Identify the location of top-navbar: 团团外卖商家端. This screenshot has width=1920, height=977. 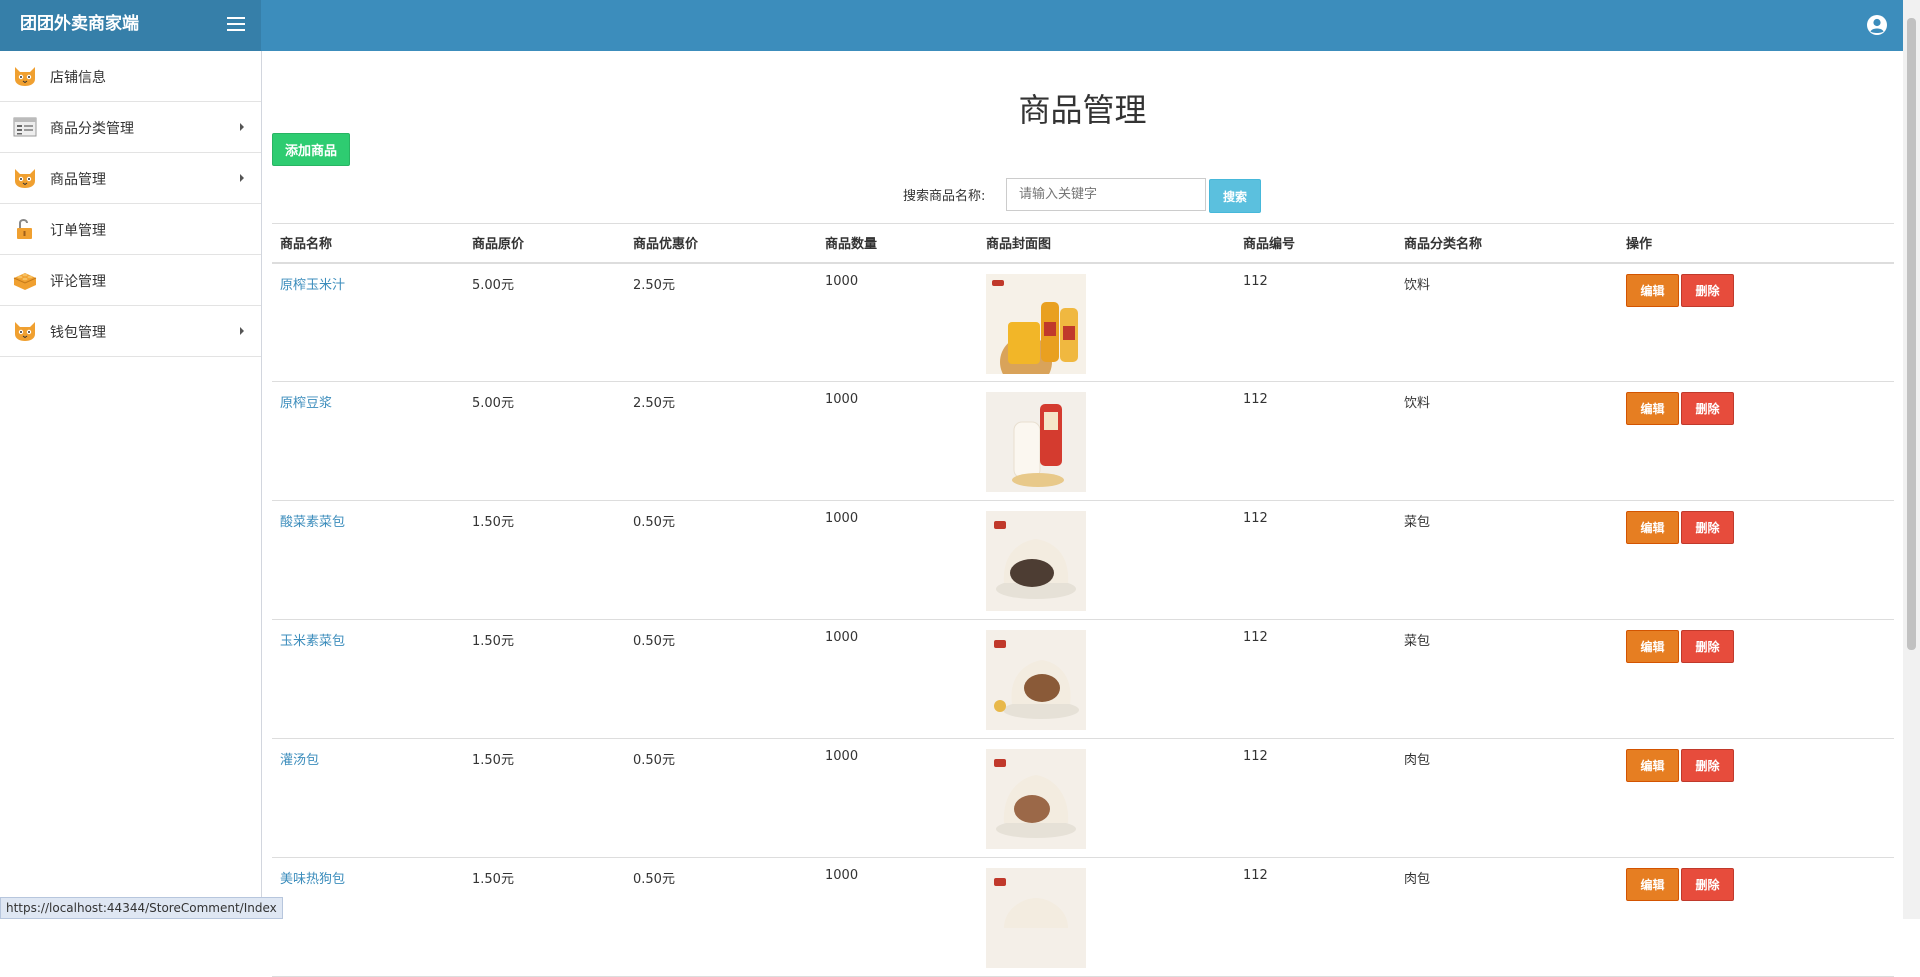
(951, 25).